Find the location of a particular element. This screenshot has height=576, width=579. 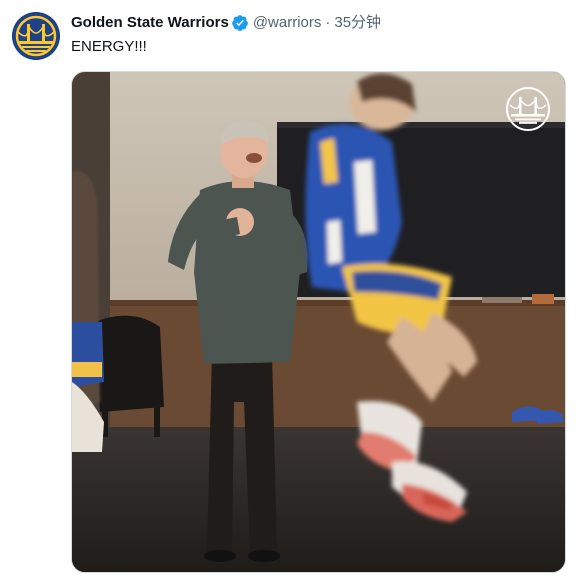

avatar is located at coordinates (36, 36).